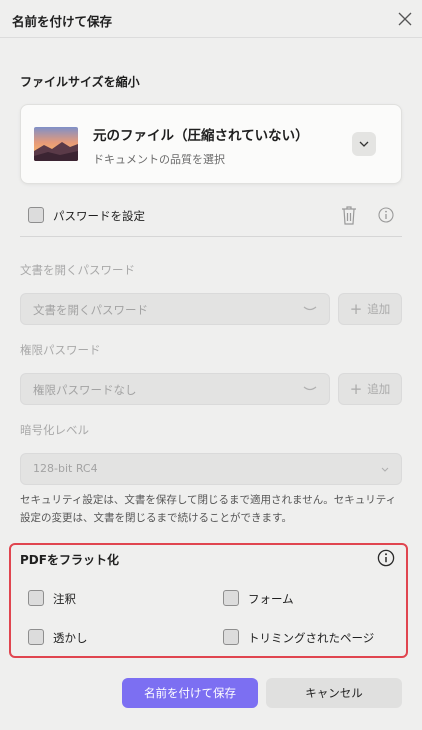 The height and width of the screenshot is (730, 422). I want to click on quality-dropdown-button, so click(364, 144).